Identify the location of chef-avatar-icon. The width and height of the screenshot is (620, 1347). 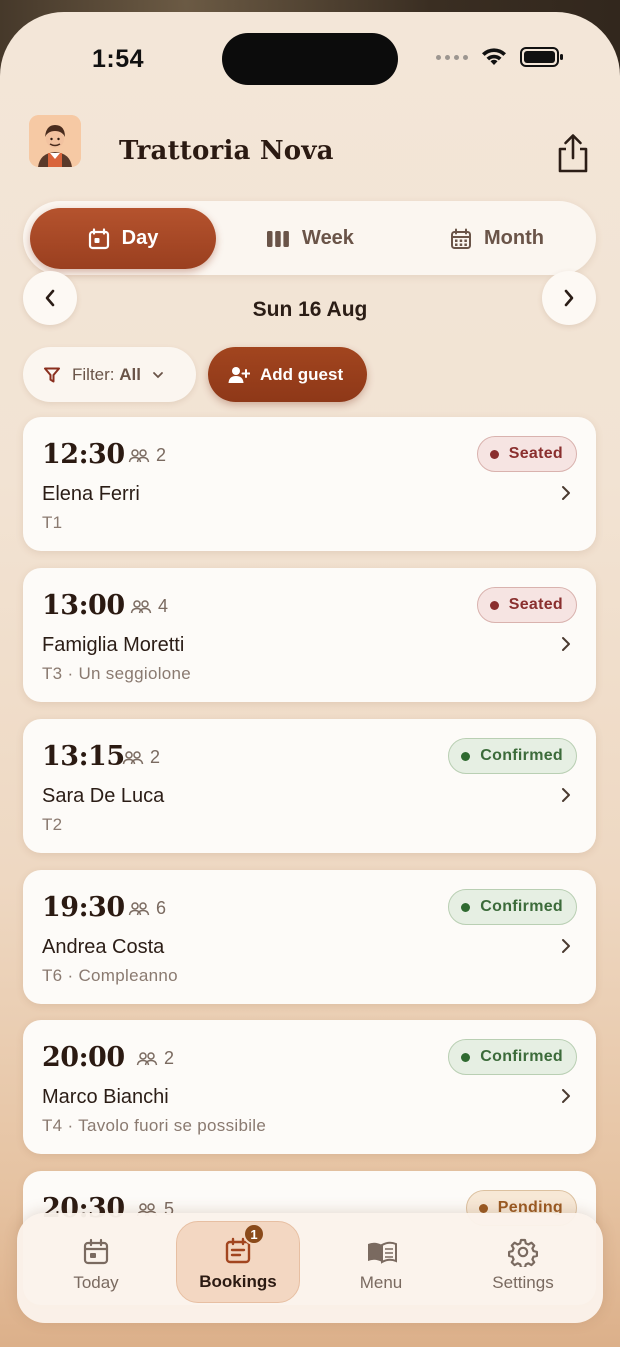
(55, 141).